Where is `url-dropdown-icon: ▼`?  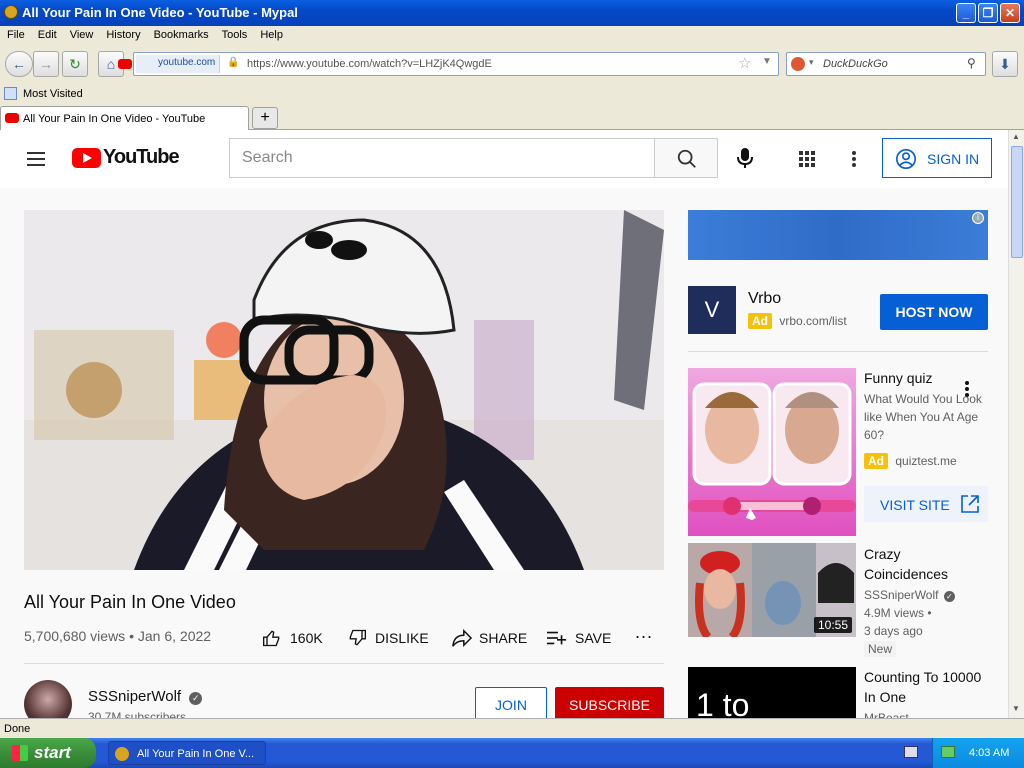
url-dropdown-icon: ▼ is located at coordinates (767, 61).